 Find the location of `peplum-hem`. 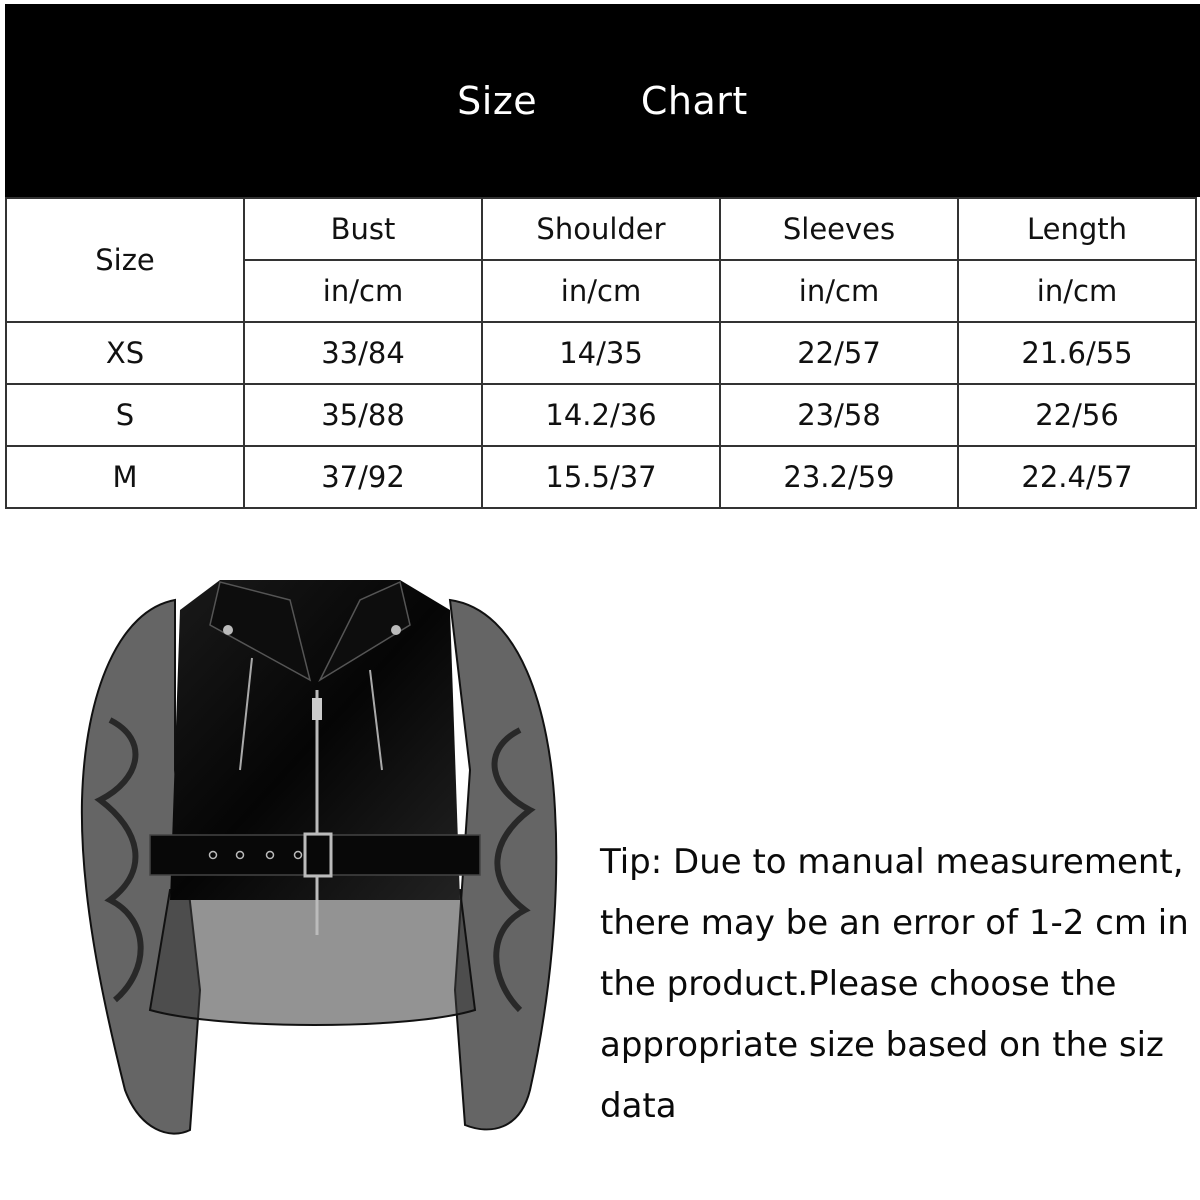

peplum-hem is located at coordinates (312, 957).